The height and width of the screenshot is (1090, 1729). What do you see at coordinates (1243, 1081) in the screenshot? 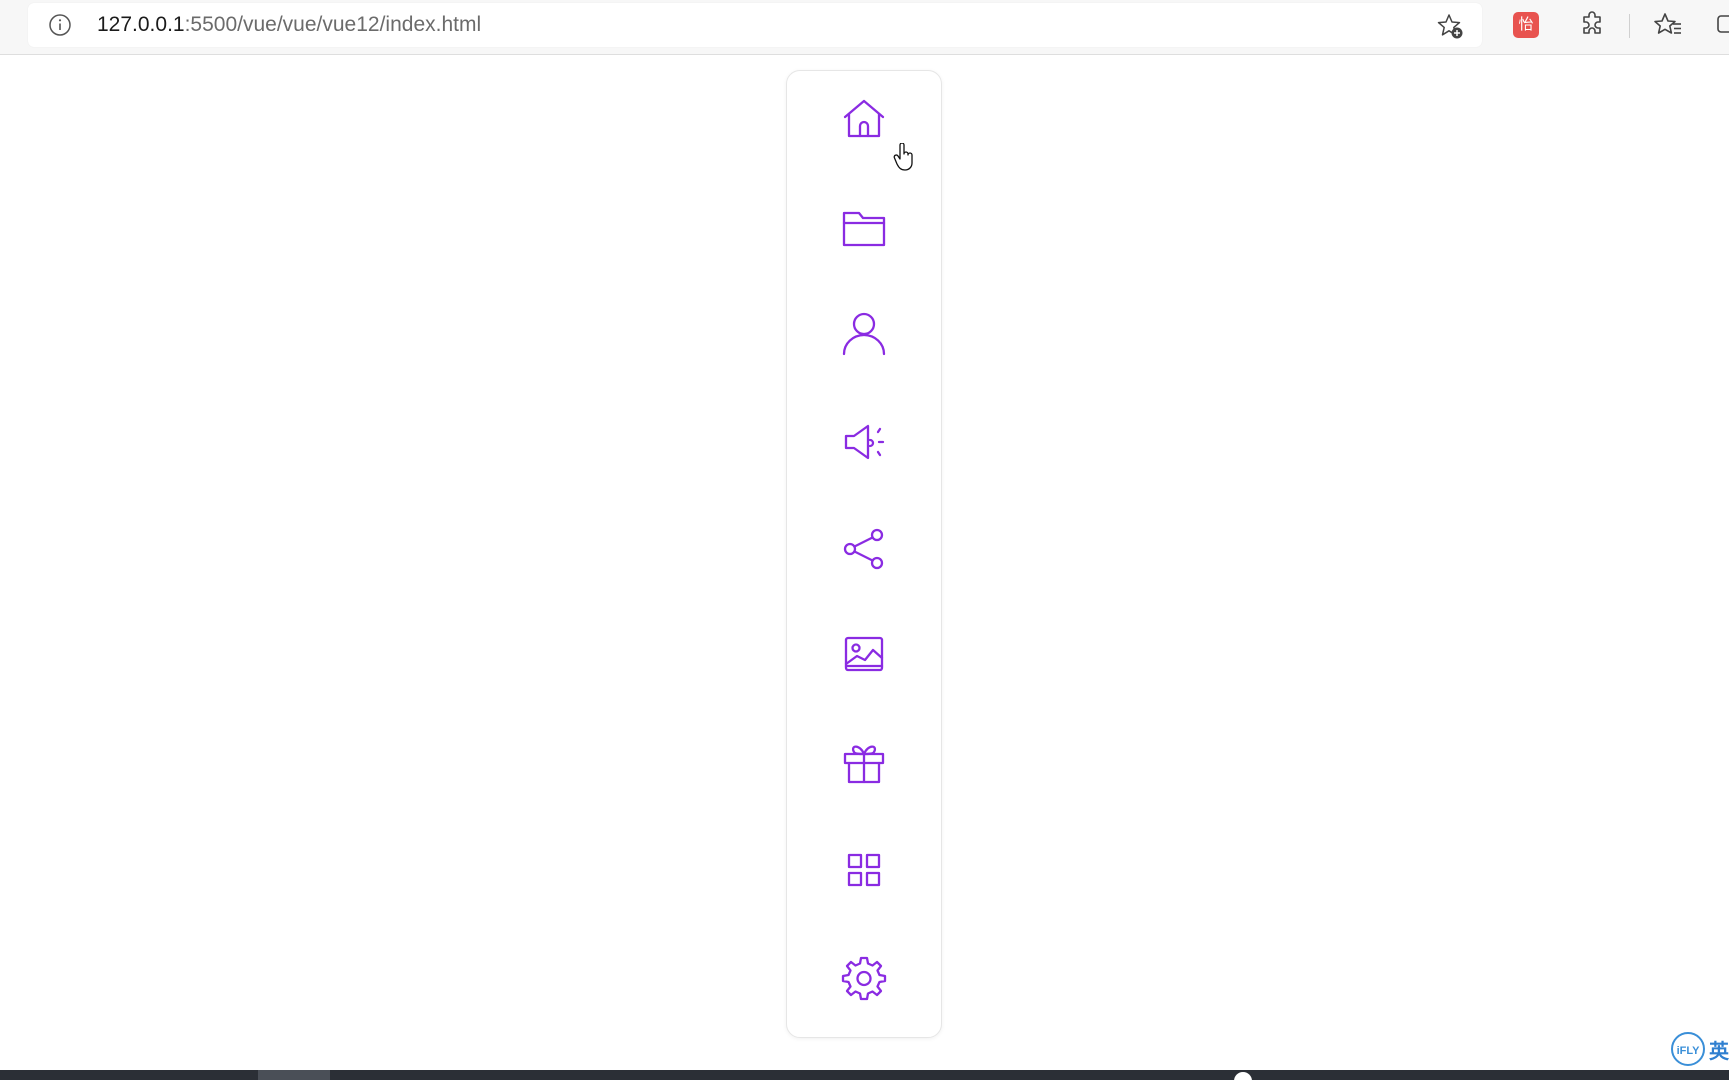
I see `taskbar-indicator` at bounding box center [1243, 1081].